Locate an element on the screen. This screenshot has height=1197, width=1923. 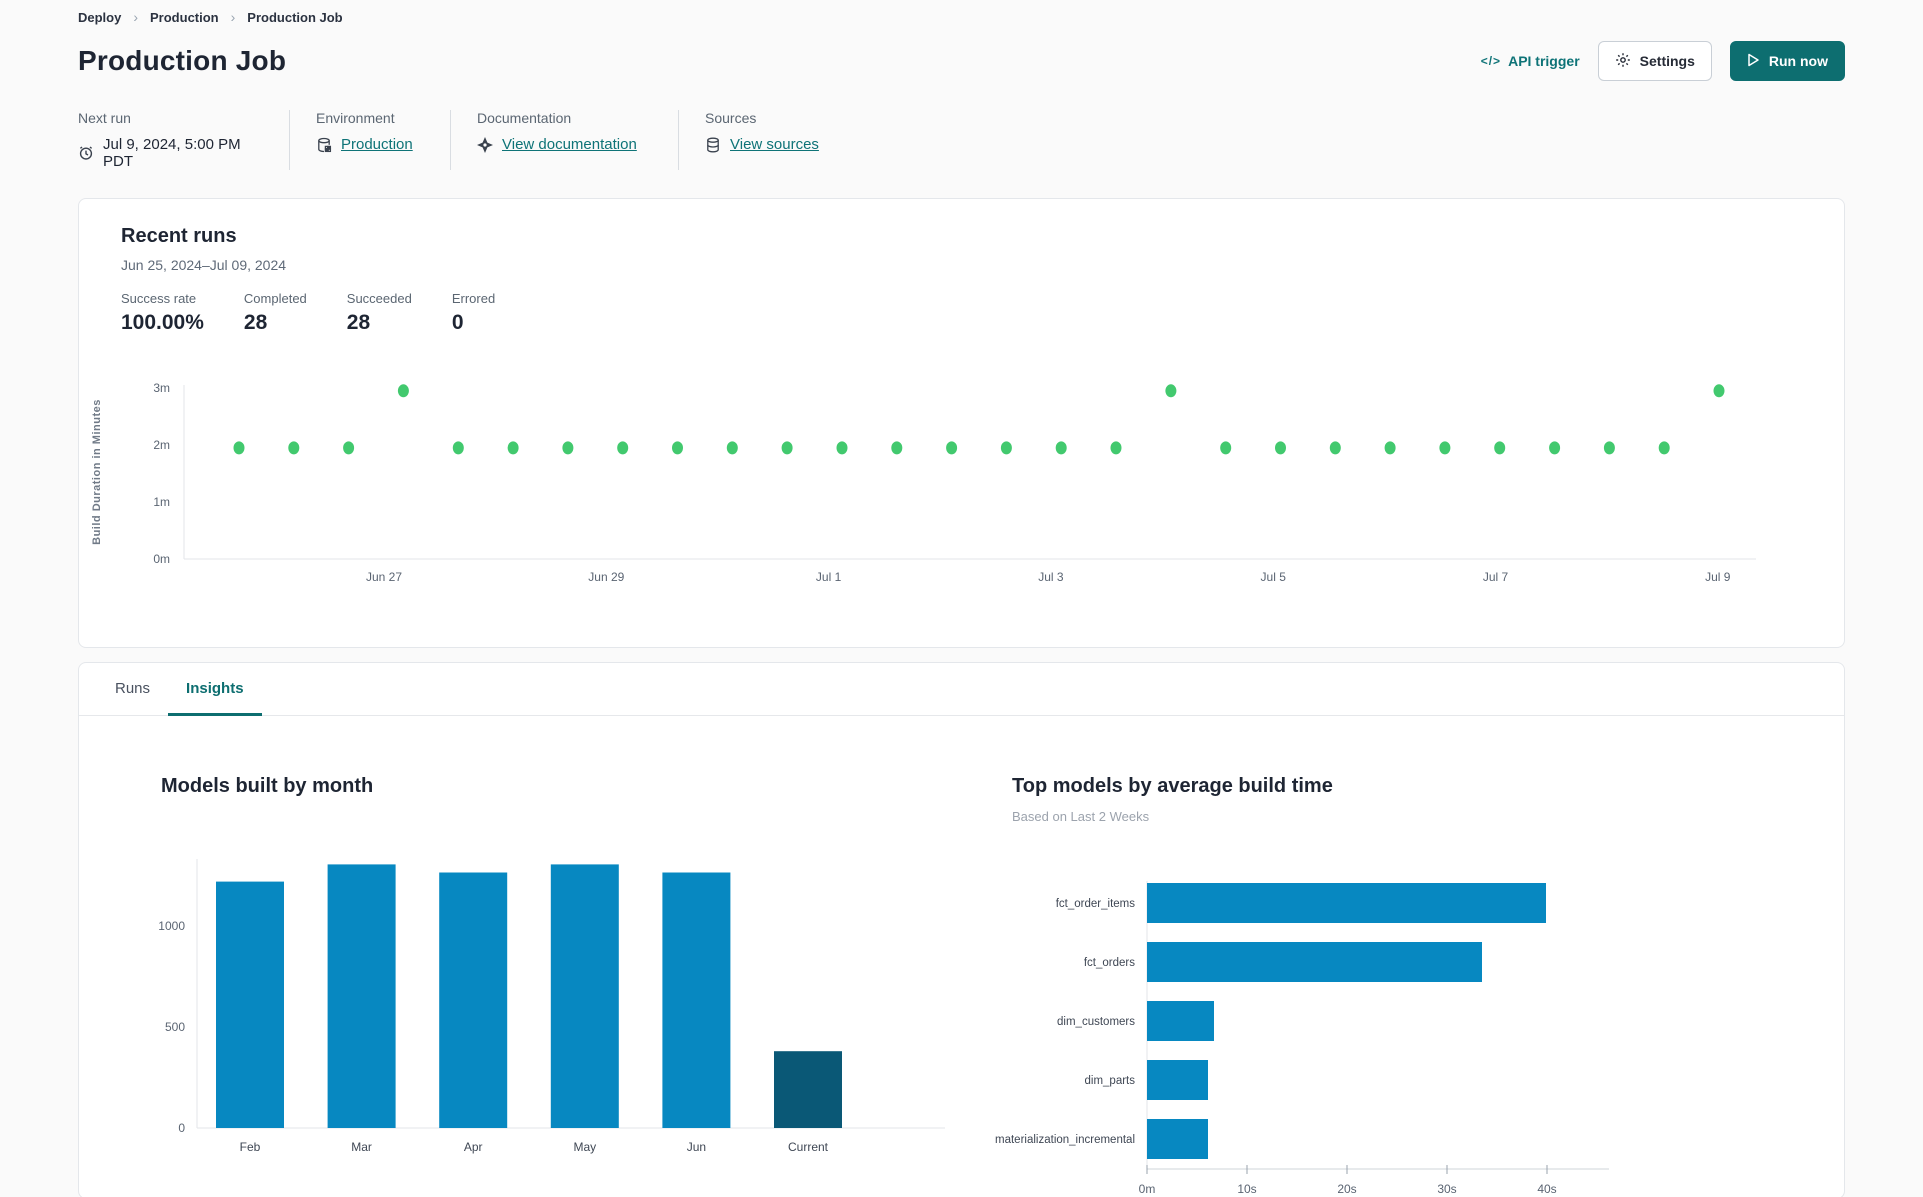
stat-completed: Completed 28 is located at coordinates (275, 312).